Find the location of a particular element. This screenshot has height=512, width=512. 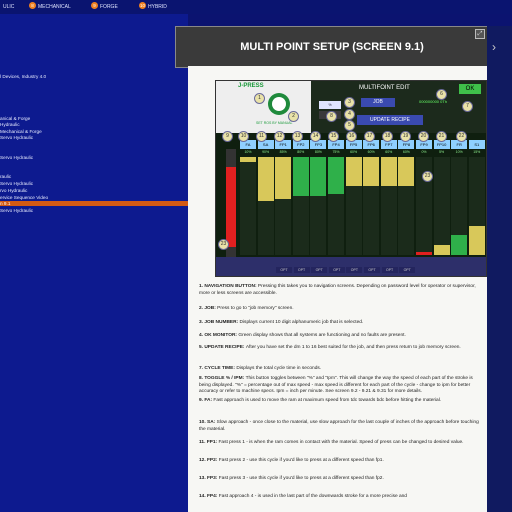

tab-number-badge: 9 is located at coordinates (94, 5).